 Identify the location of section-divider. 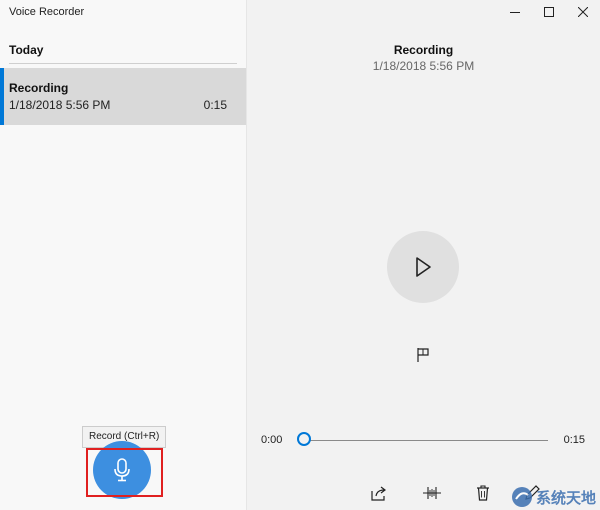
(123, 63).